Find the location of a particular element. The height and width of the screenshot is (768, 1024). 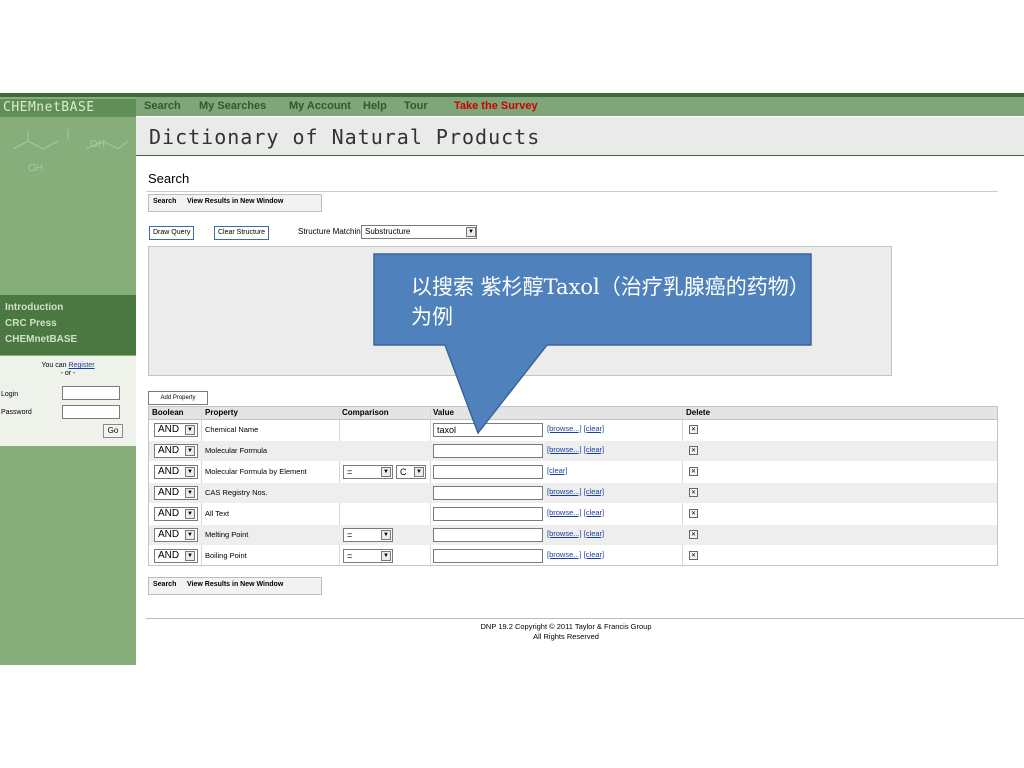

rights-text: All Rights Reserved is located at coordinates (566, 636).